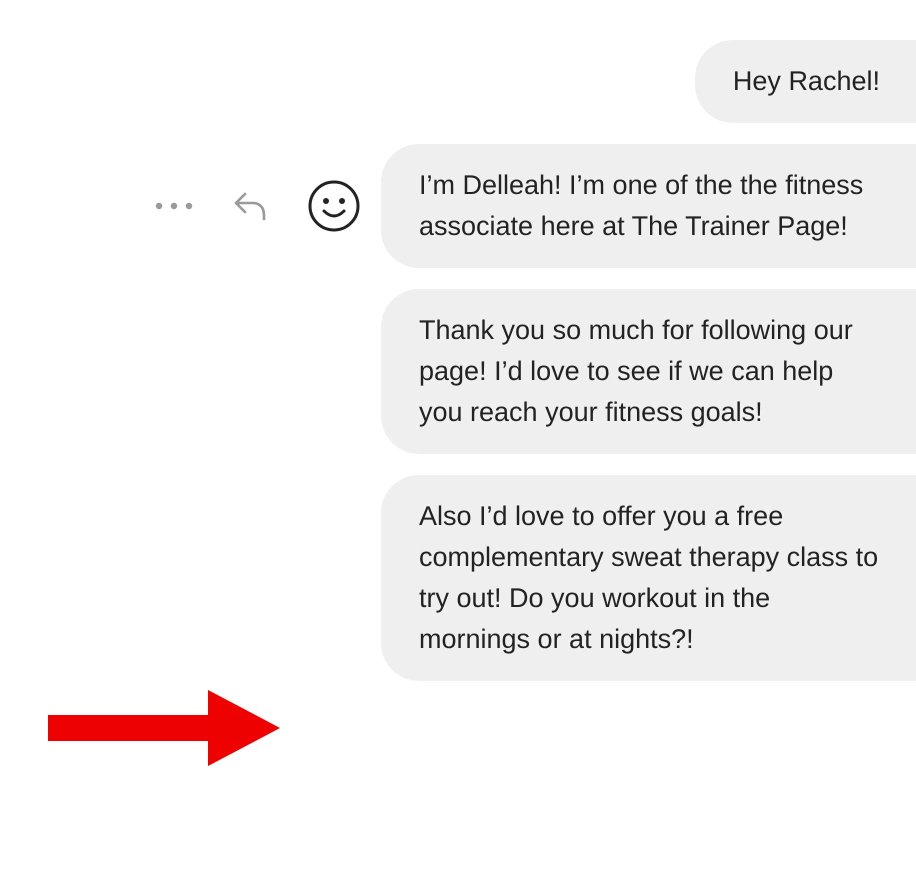  I want to click on arrow-icon, so click(164, 728).